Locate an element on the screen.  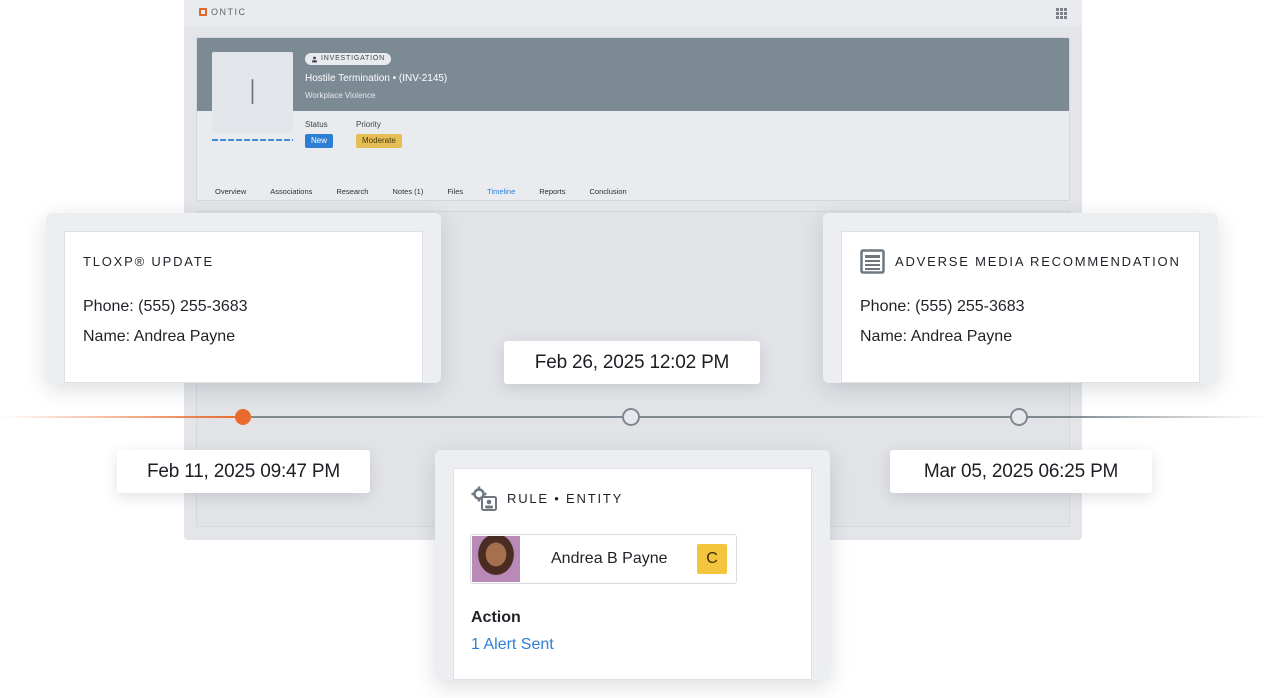
event-title: RULE • ENTITY is located at coordinates (547, 498).